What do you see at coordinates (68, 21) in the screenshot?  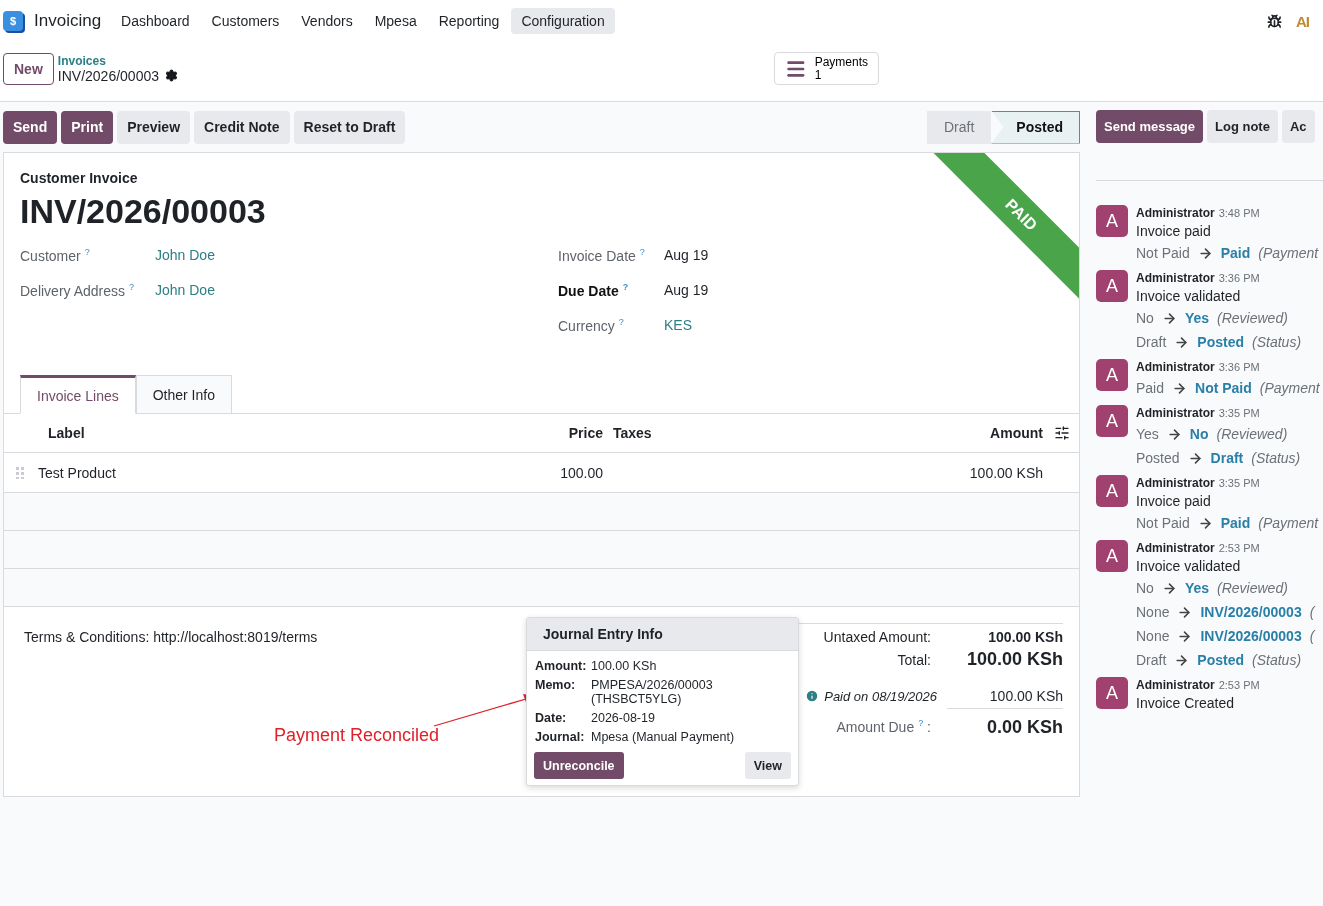 I see `app-name: Invoicing` at bounding box center [68, 21].